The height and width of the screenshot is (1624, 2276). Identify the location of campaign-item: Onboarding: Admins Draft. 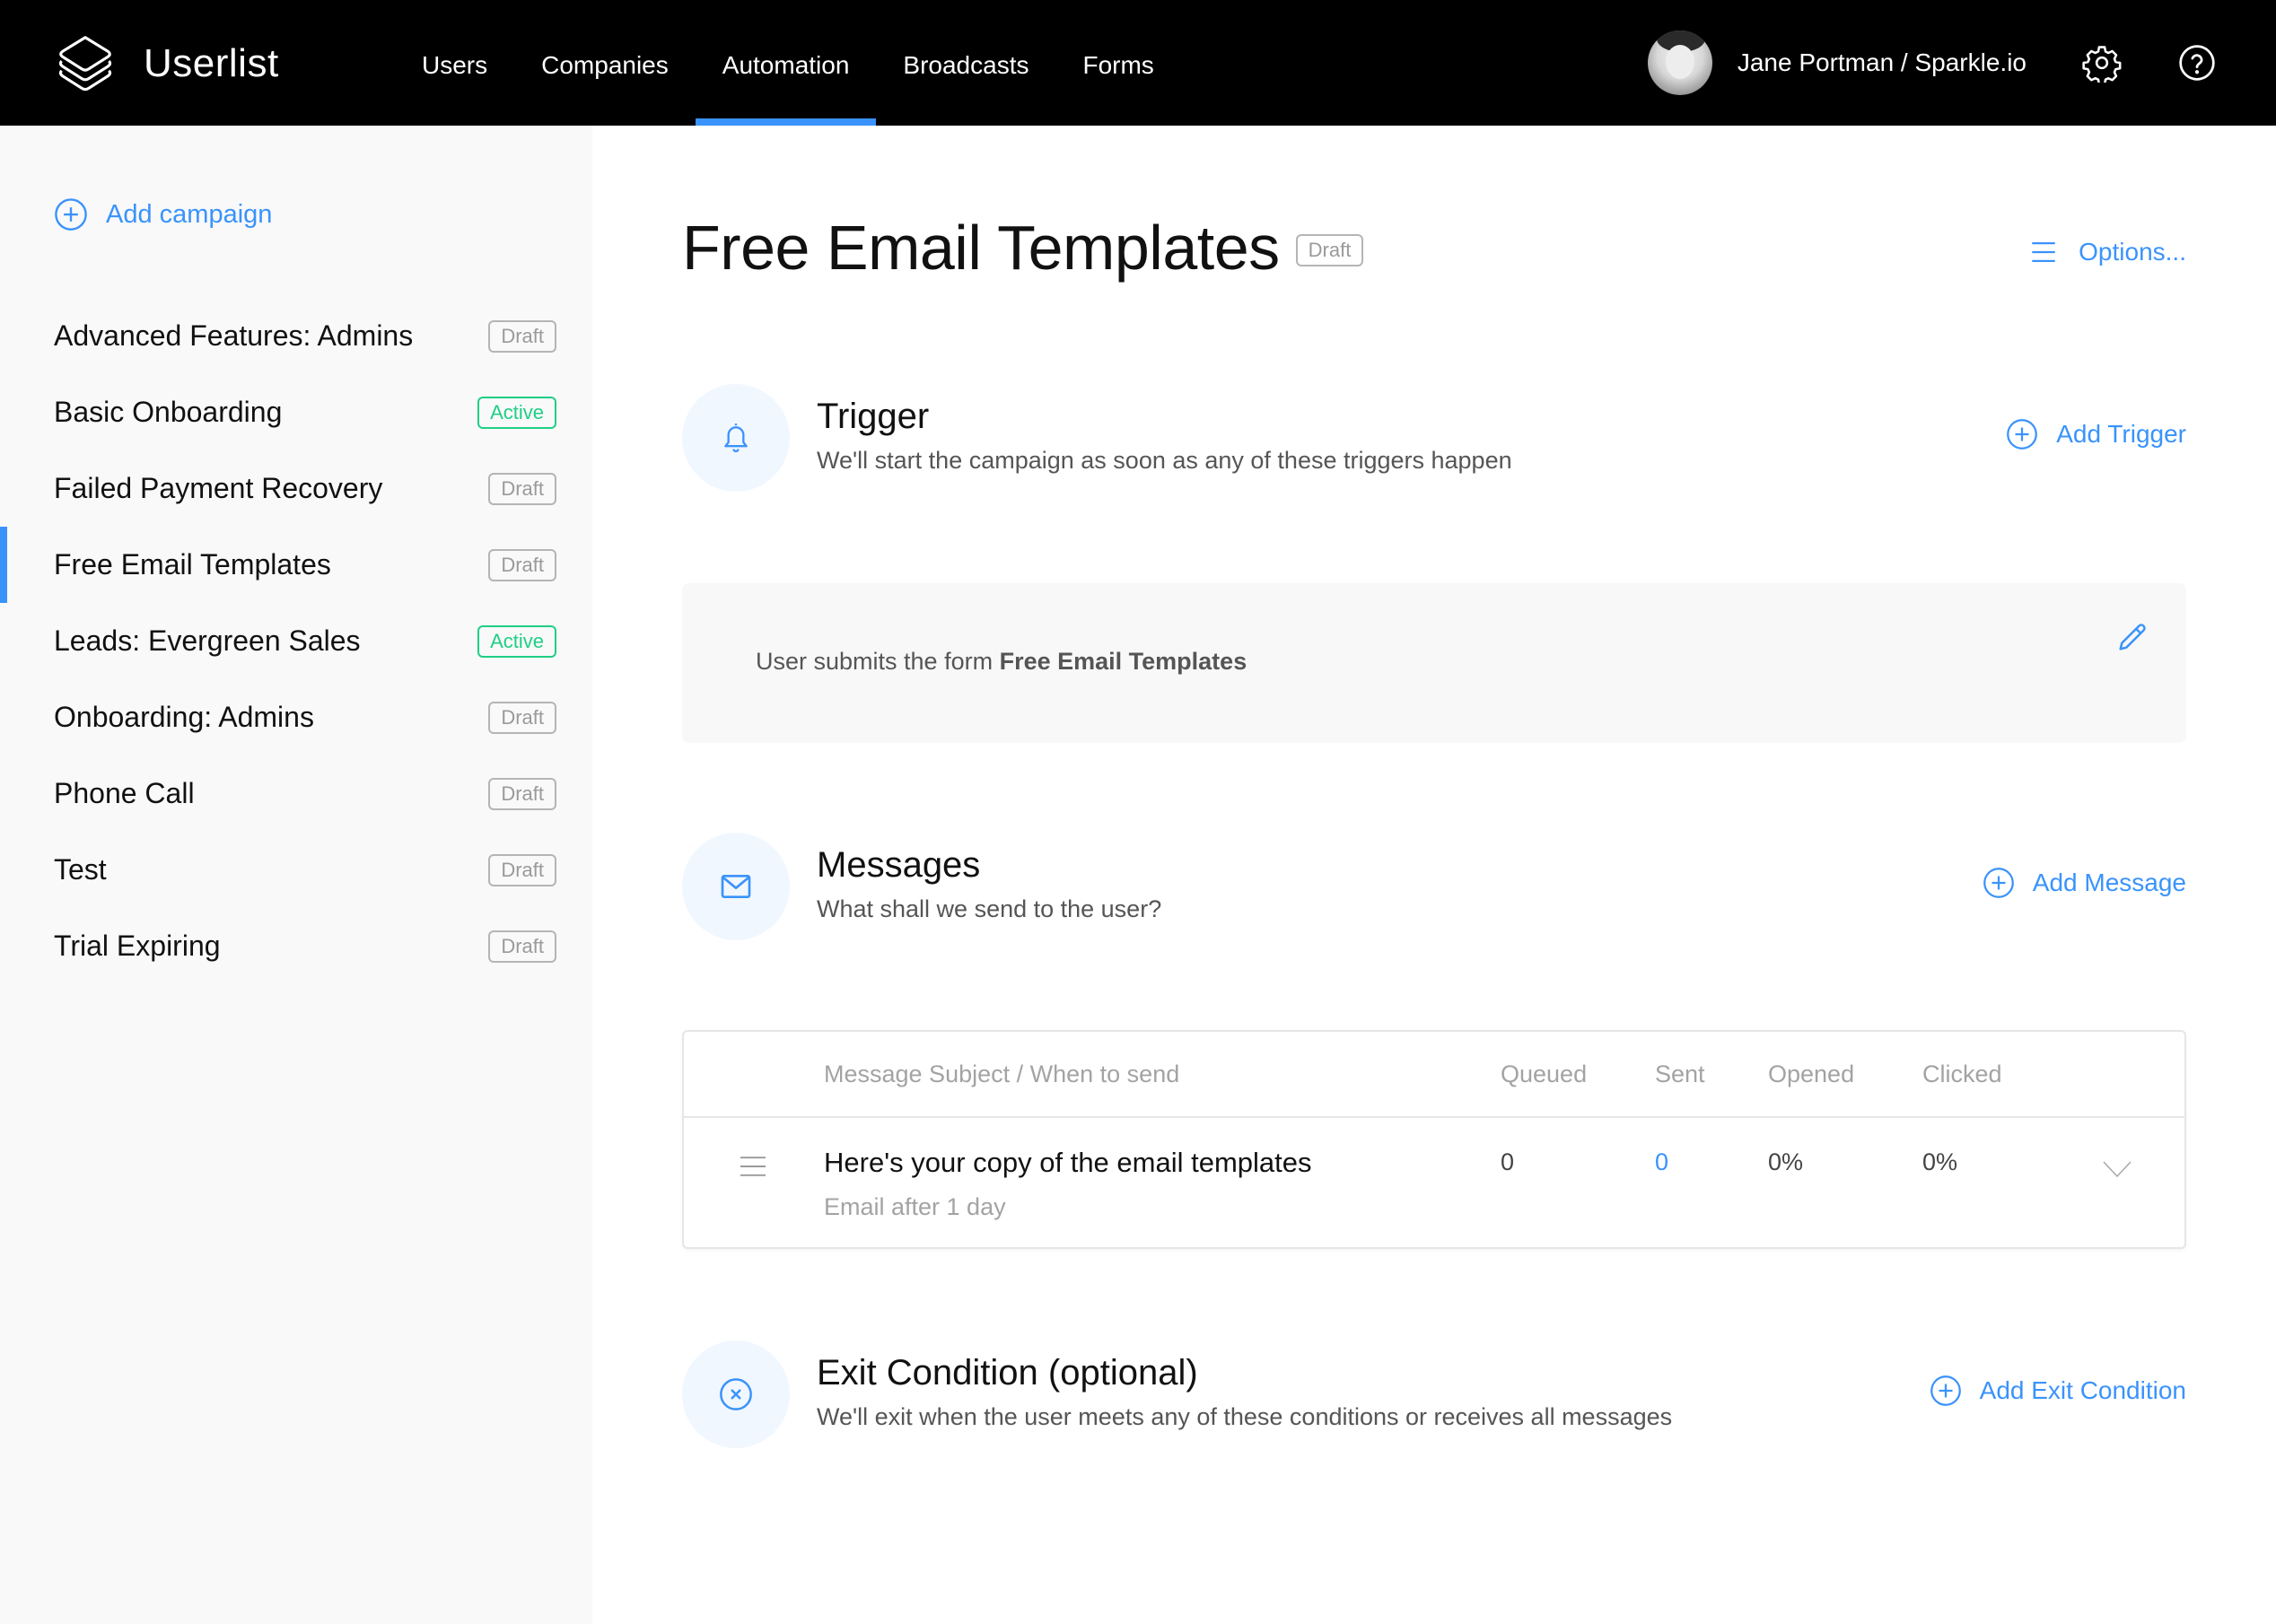
(296, 717).